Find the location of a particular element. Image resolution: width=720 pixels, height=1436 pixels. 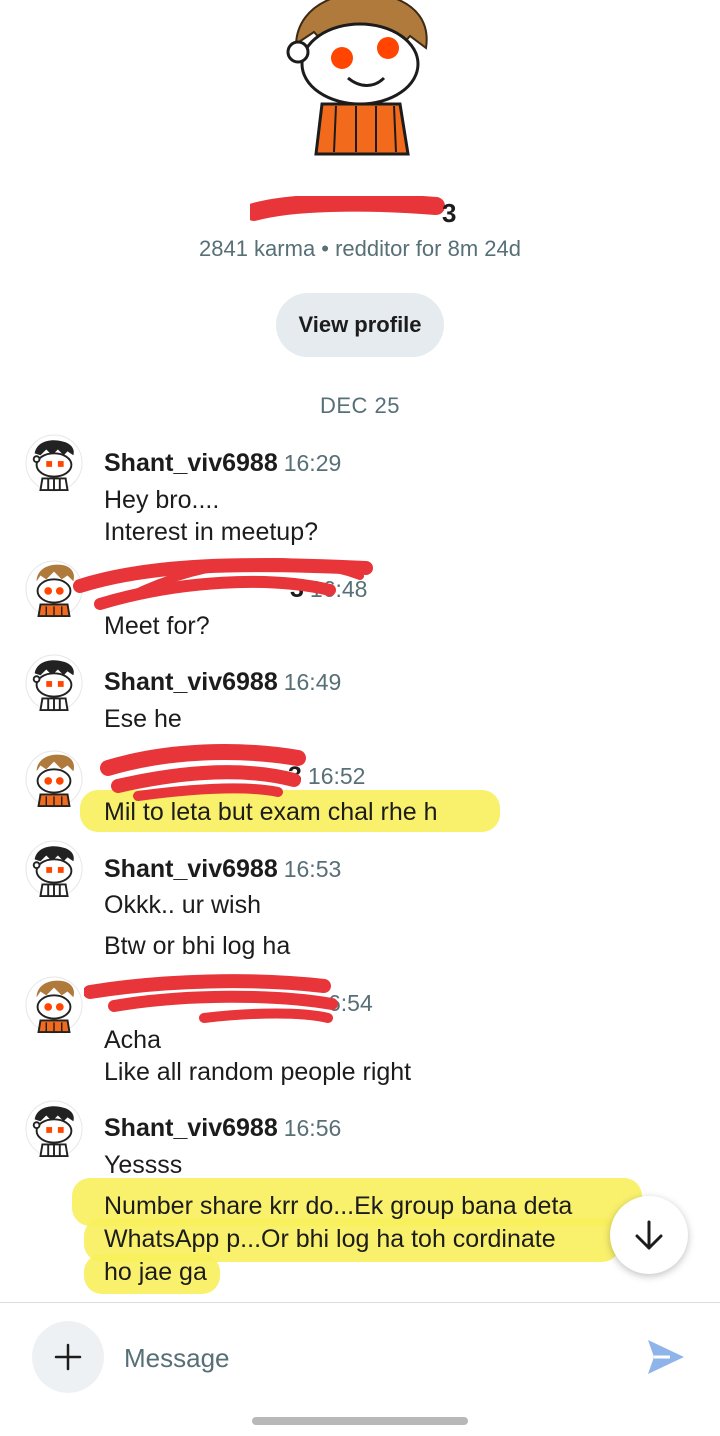

profile-name-fragment: 3 is located at coordinates (449, 213).